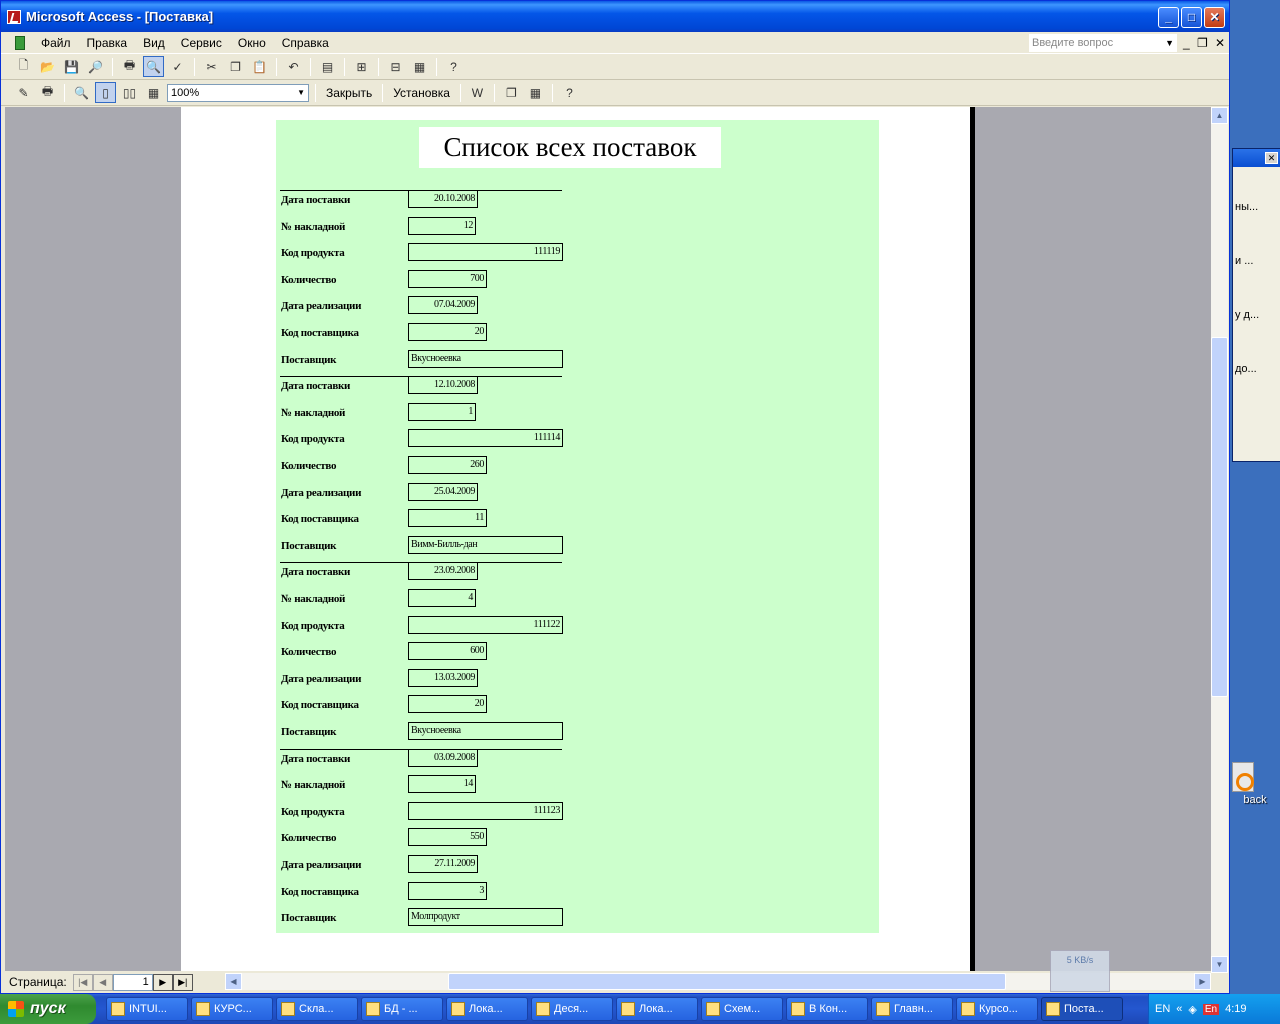 This screenshot has height=1024, width=1280. What do you see at coordinates (211, 66) in the screenshot?
I see `cut-icon: ✂` at bounding box center [211, 66].